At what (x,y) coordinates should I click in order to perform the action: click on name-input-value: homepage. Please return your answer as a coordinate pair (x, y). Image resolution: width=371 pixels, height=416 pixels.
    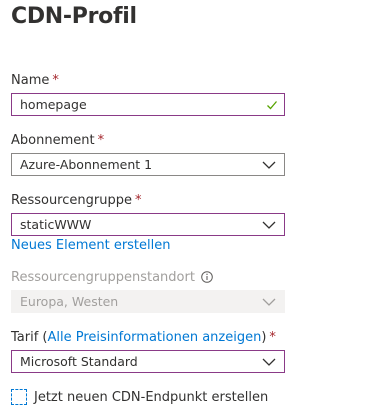
    Looking at the image, I should click on (53, 104).